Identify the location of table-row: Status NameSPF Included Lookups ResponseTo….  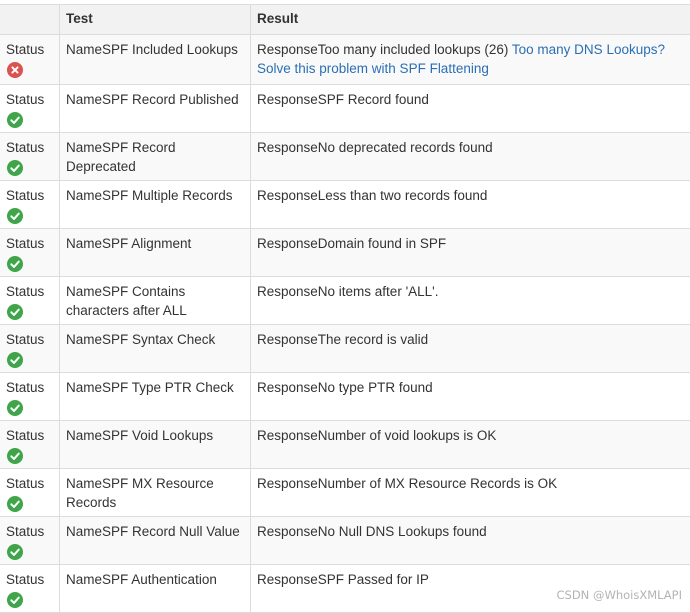
(345, 60).